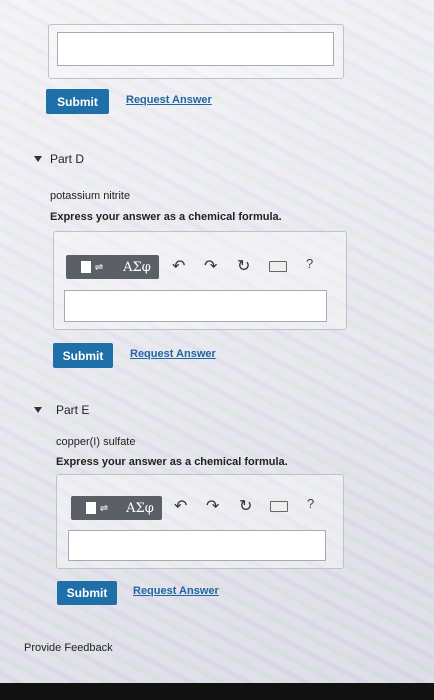 This screenshot has height=700, width=434. Describe the element at coordinates (83, 355) in the screenshot. I see `part-d-submit-button: Submit` at that location.